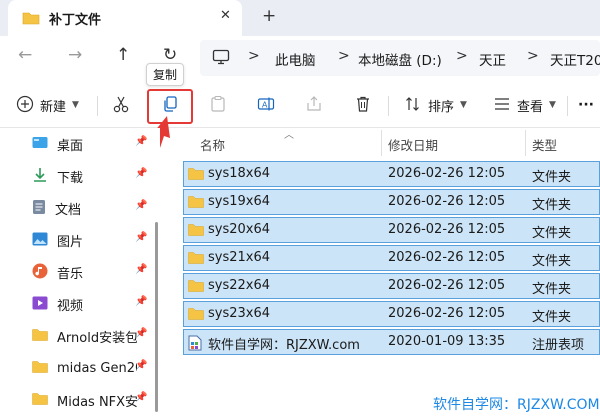 The width and height of the screenshot is (600, 419). What do you see at coordinates (212, 144) in the screenshot?
I see `column-header-name: 名称` at bounding box center [212, 144].